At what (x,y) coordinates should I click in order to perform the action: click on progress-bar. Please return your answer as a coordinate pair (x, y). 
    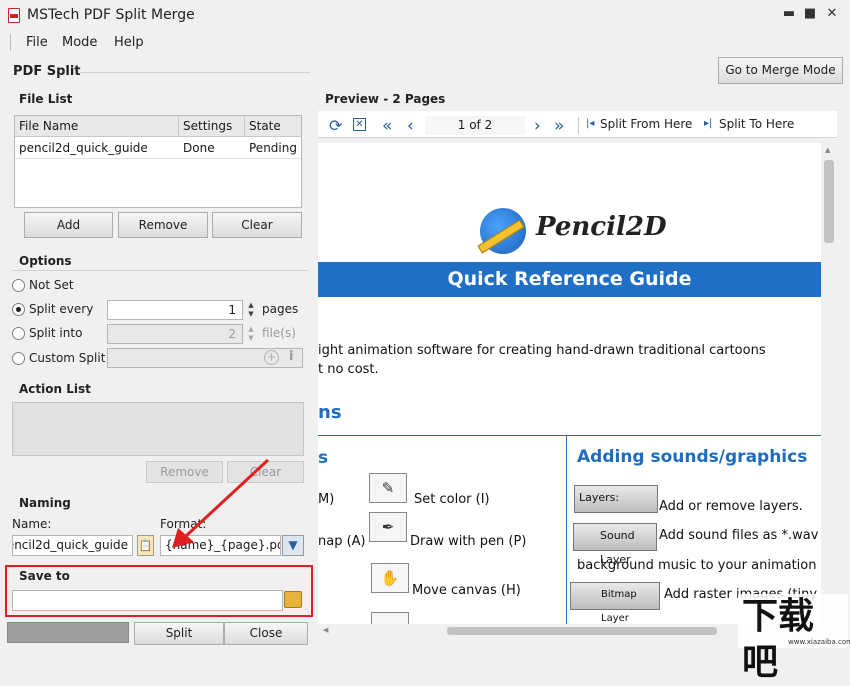
    Looking at the image, I should click on (68, 632).